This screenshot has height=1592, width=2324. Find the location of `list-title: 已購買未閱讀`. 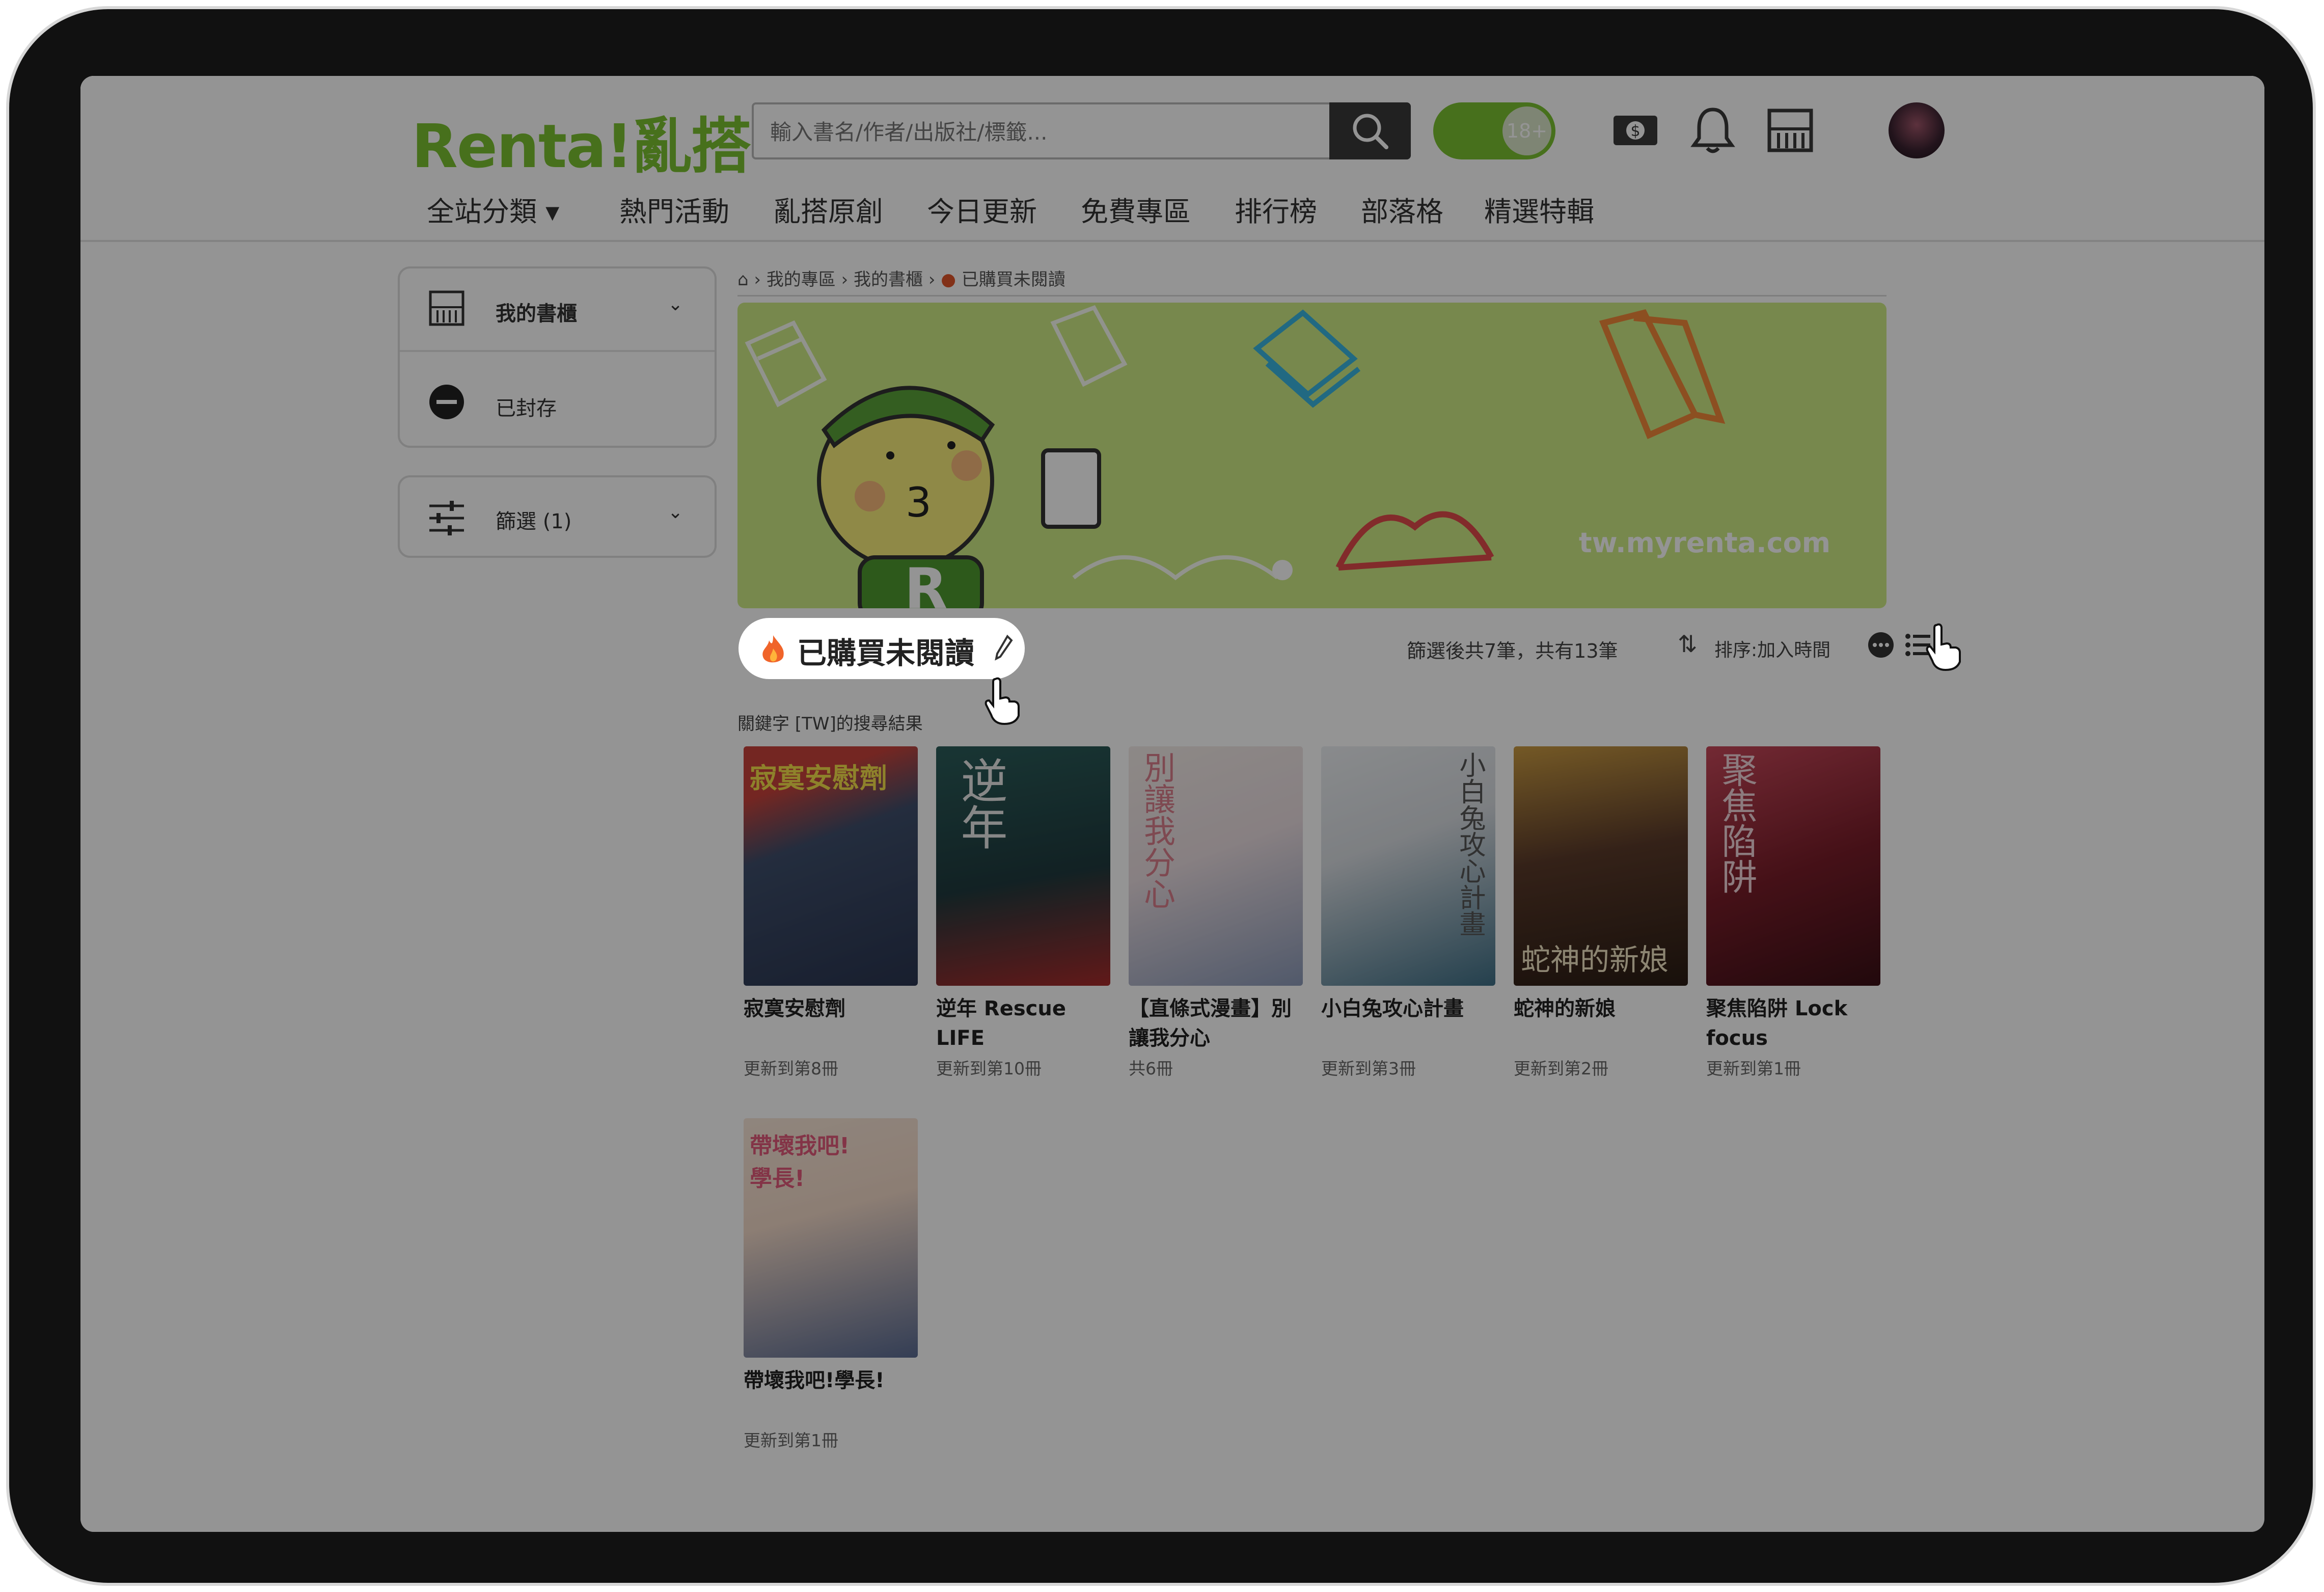

list-title: 已購買未閱讀 is located at coordinates (886, 653).